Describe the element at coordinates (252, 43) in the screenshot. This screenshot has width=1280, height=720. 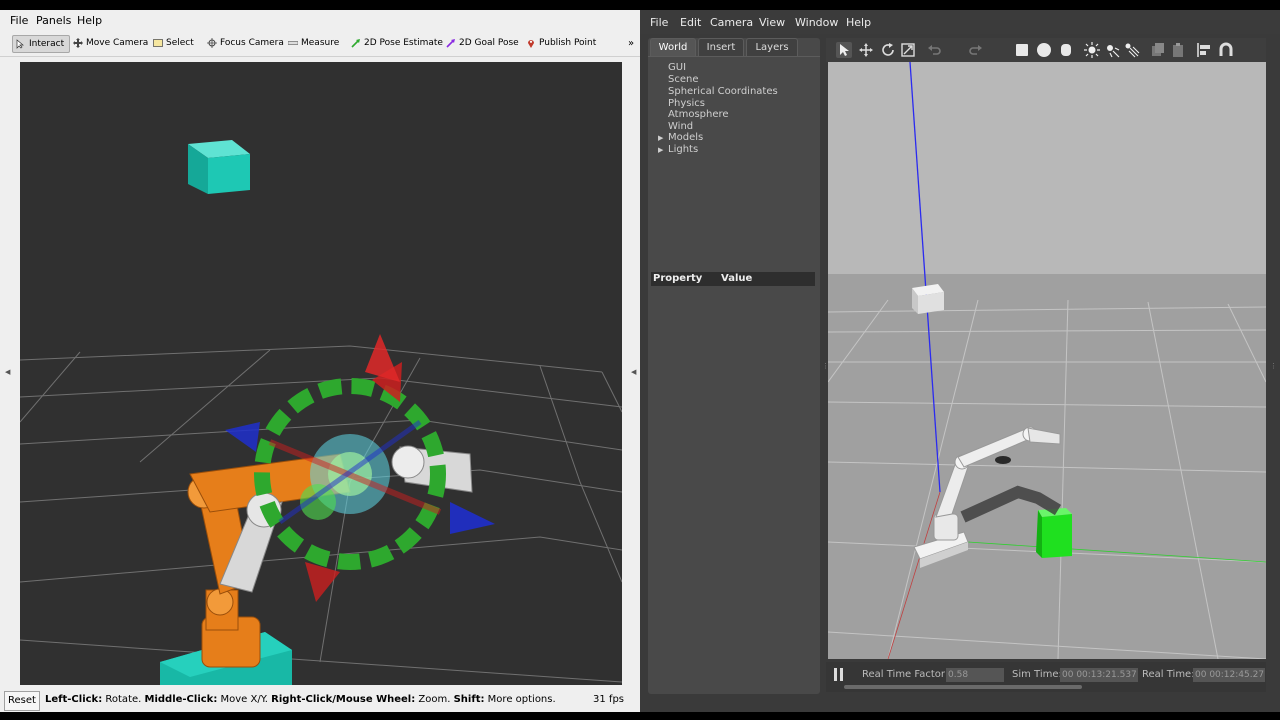
I see `tool-focus-camera-label: Focus Camera` at that location.